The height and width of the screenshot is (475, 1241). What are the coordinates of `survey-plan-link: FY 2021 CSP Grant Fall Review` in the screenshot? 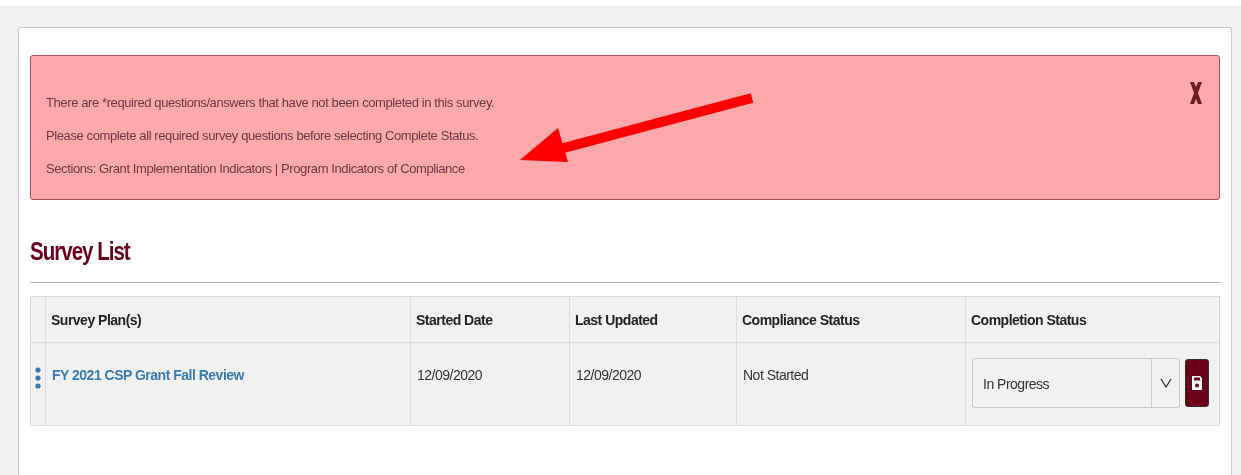 It's located at (148, 375).